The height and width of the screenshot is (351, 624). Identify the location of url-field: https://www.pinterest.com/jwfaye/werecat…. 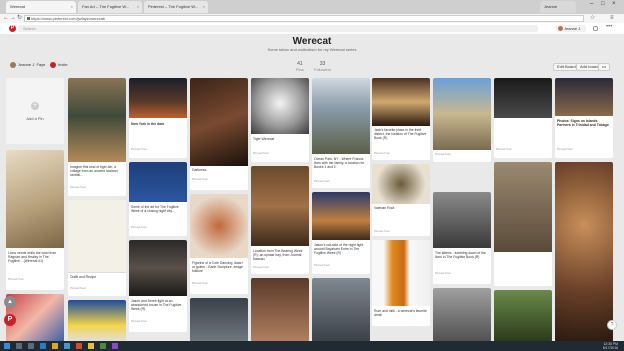
(304, 18).